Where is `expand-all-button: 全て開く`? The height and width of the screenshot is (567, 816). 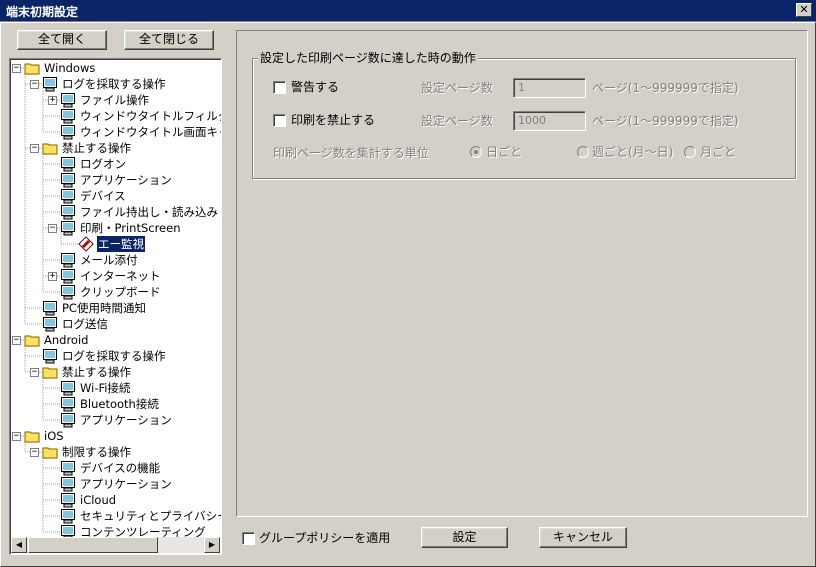 expand-all-button: 全て開く is located at coordinates (62, 40).